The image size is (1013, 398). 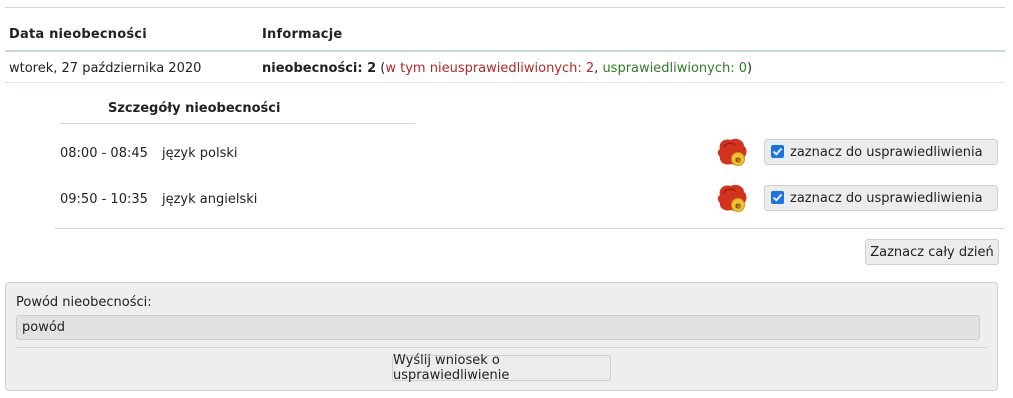 What do you see at coordinates (104, 199) in the screenshot?
I see `absence-time: 09:50 - 10:35` at bounding box center [104, 199].